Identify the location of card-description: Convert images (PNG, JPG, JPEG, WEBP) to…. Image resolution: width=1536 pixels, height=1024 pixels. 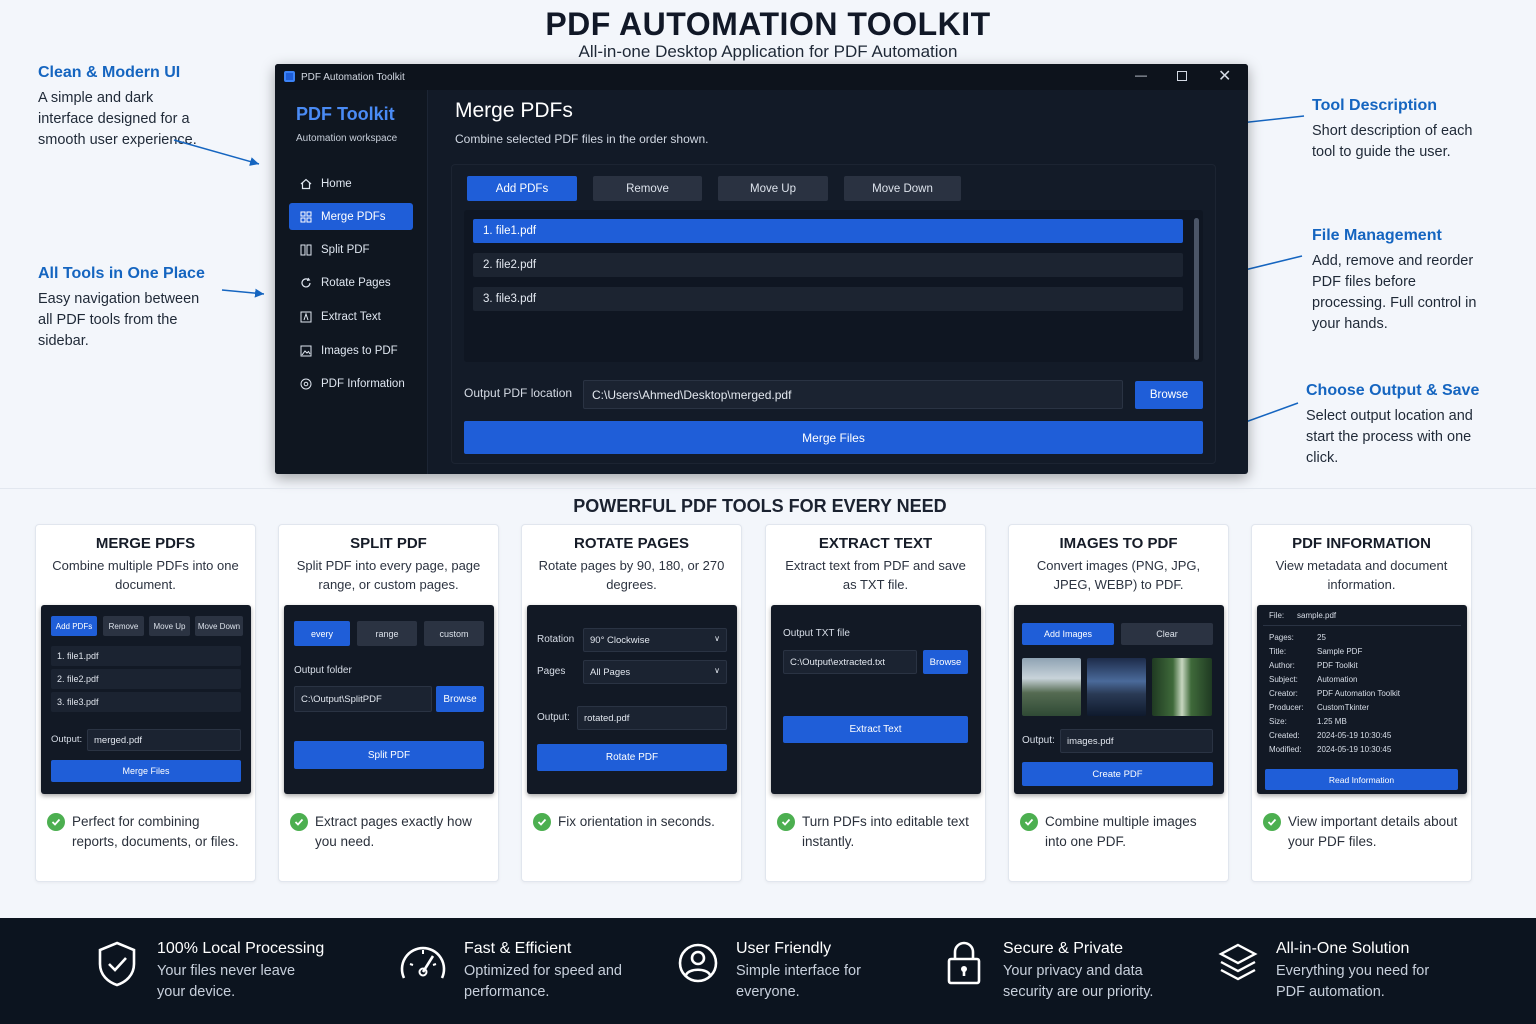
(1118, 575).